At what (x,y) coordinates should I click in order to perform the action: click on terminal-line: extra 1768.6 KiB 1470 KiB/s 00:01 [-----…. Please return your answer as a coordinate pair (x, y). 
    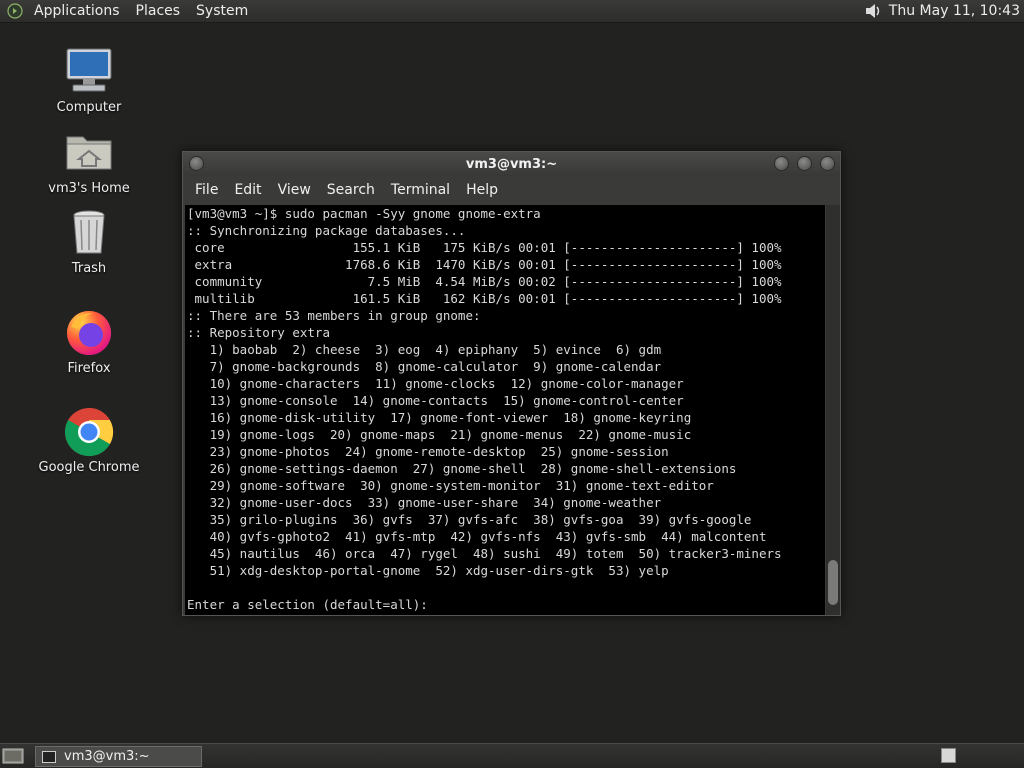
    Looking at the image, I should click on (484, 264).